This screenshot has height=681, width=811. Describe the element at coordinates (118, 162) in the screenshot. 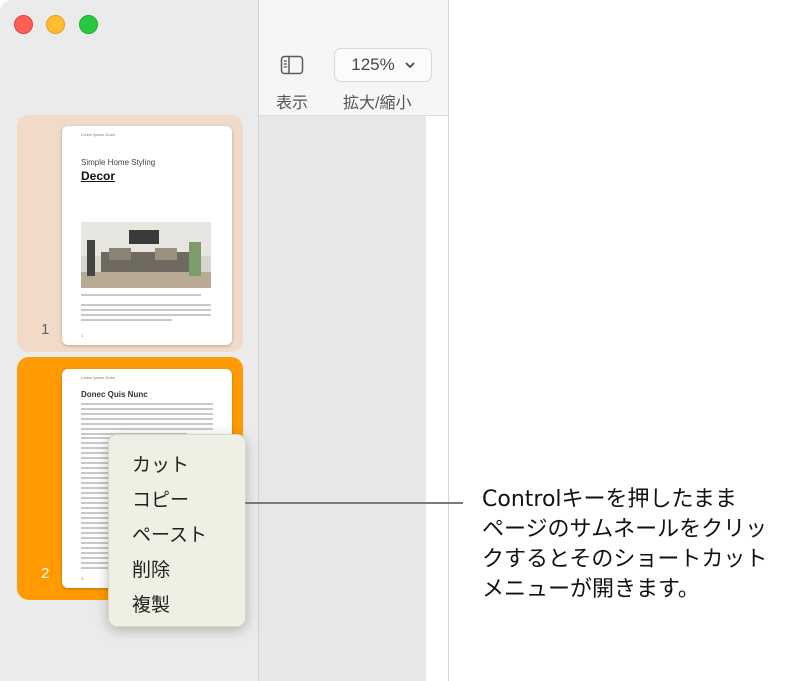

I see `page-subtitle: Simple Home Styling` at that location.